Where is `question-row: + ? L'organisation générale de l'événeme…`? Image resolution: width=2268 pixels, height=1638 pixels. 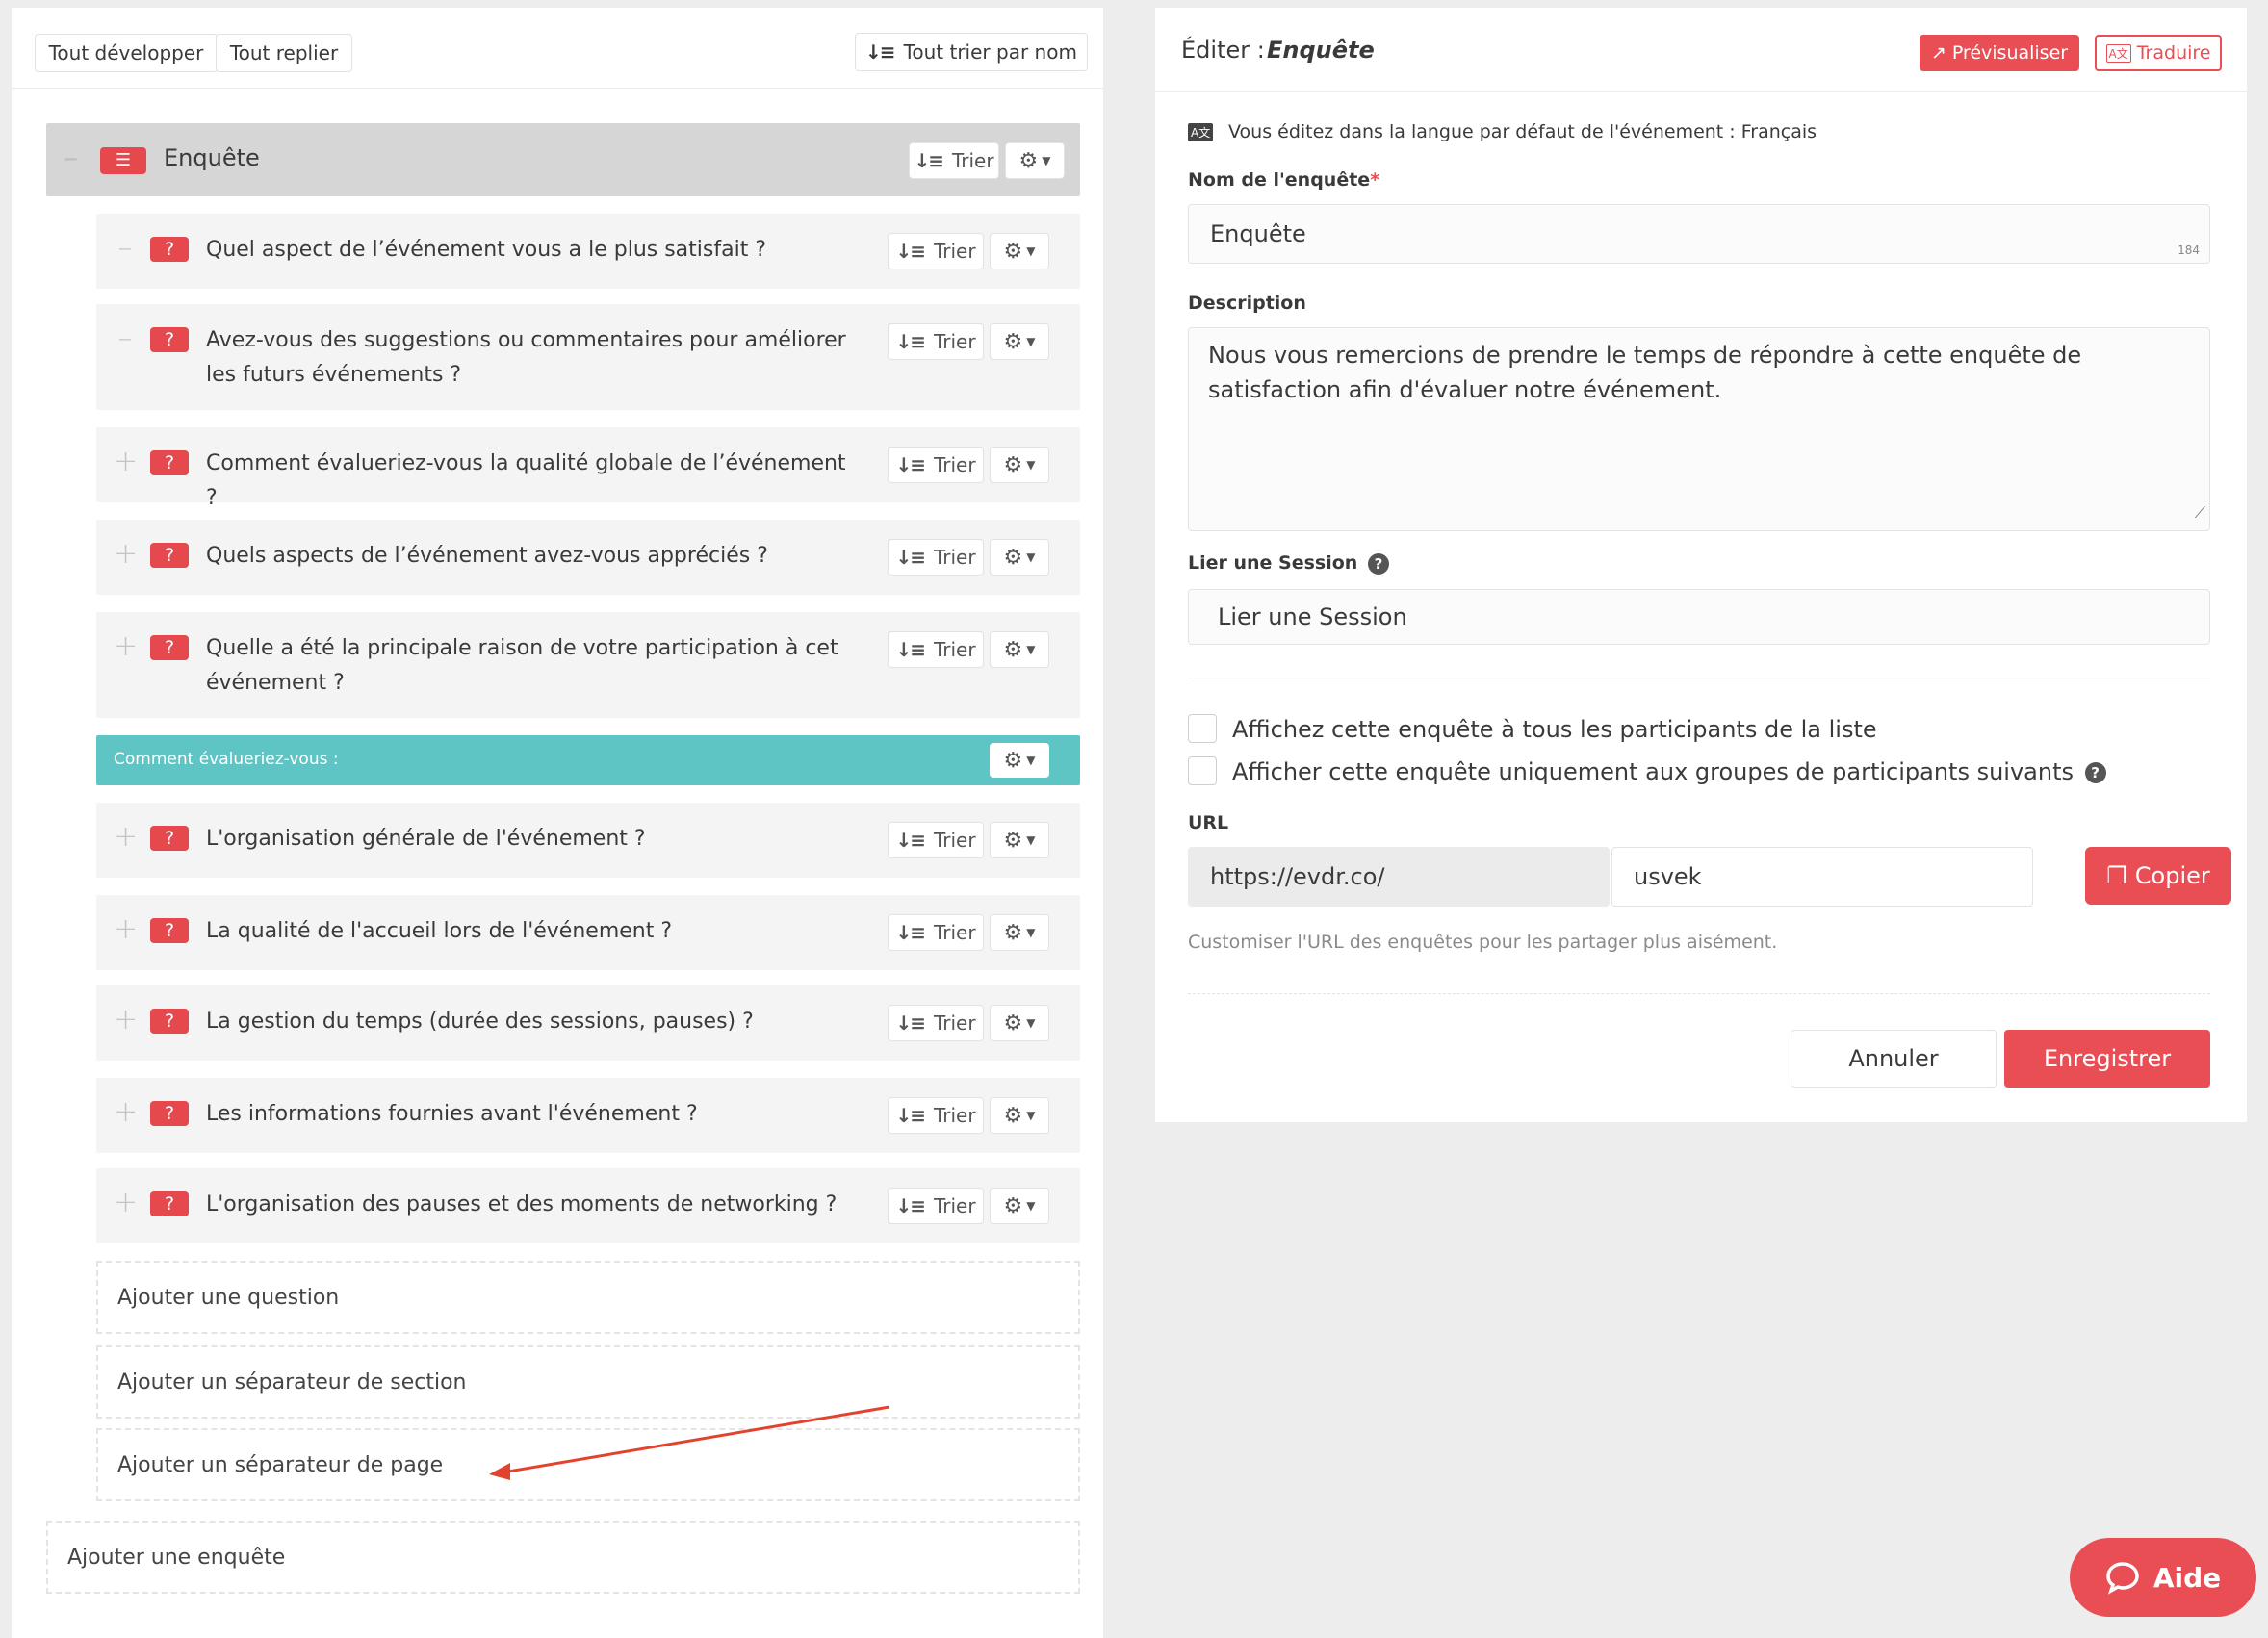 question-row: + ? L'organisation générale de l'événeme… is located at coordinates (588, 841).